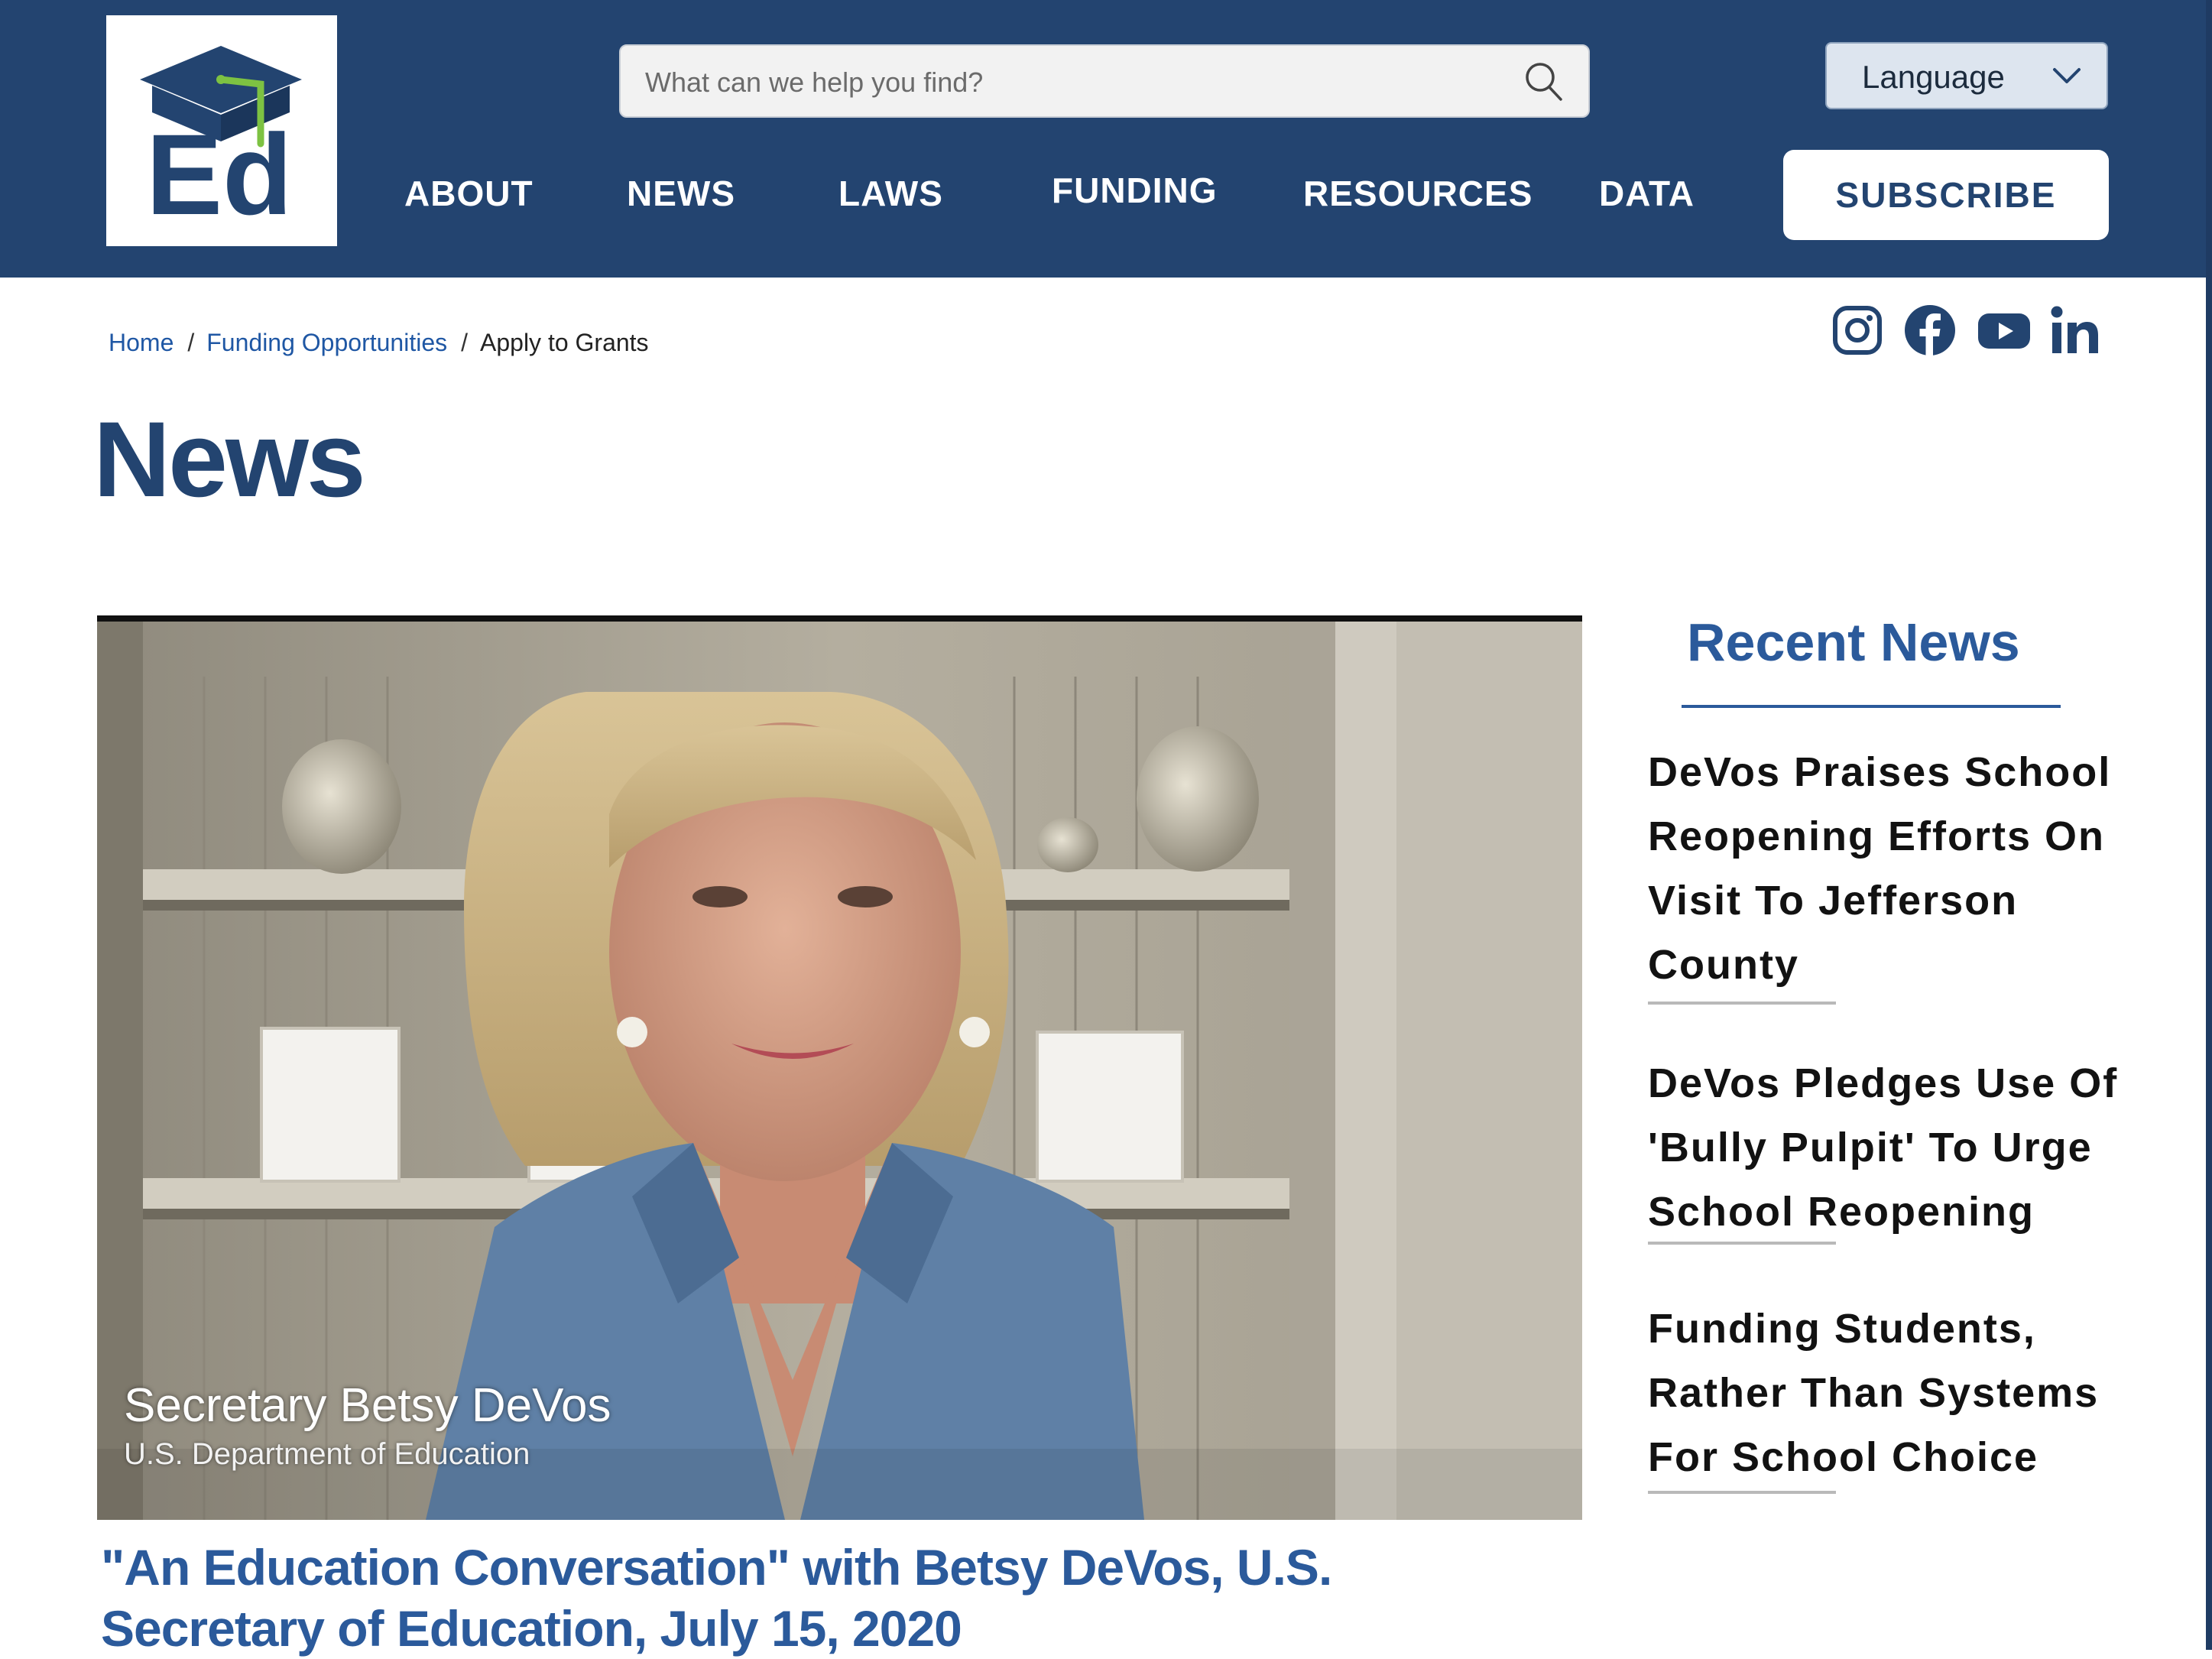  What do you see at coordinates (2209, 825) in the screenshot?
I see `page-edge` at bounding box center [2209, 825].